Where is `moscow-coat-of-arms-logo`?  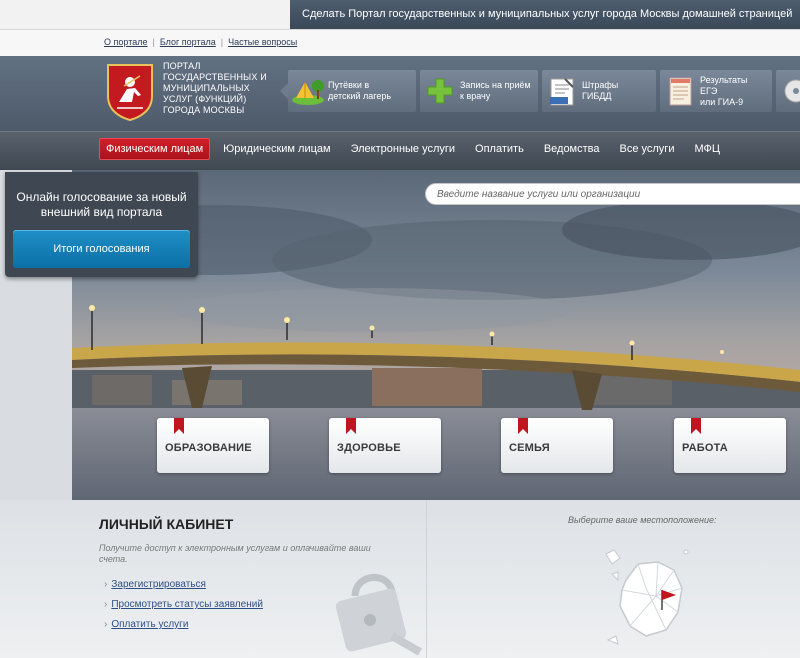
moscow-coat-of-arms-logo is located at coordinates (130, 92).